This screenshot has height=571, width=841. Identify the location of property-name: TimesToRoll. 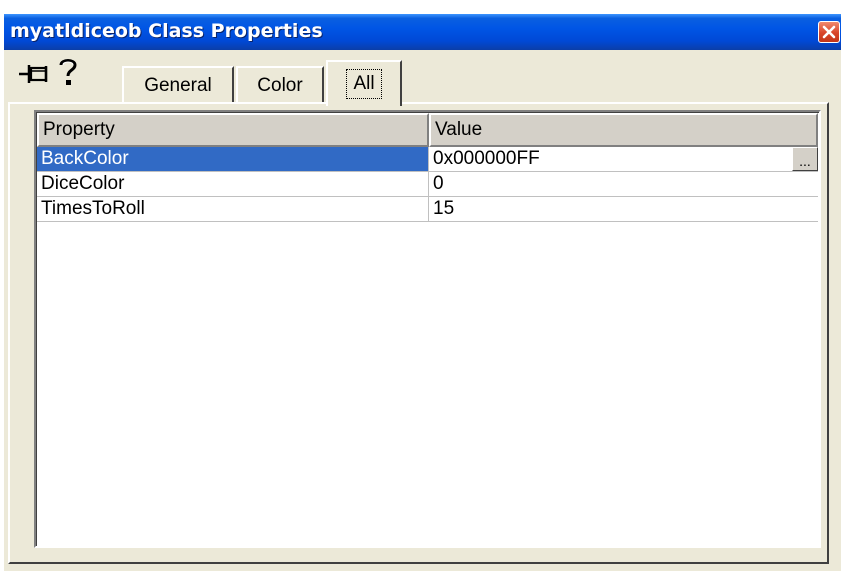
(233, 209).